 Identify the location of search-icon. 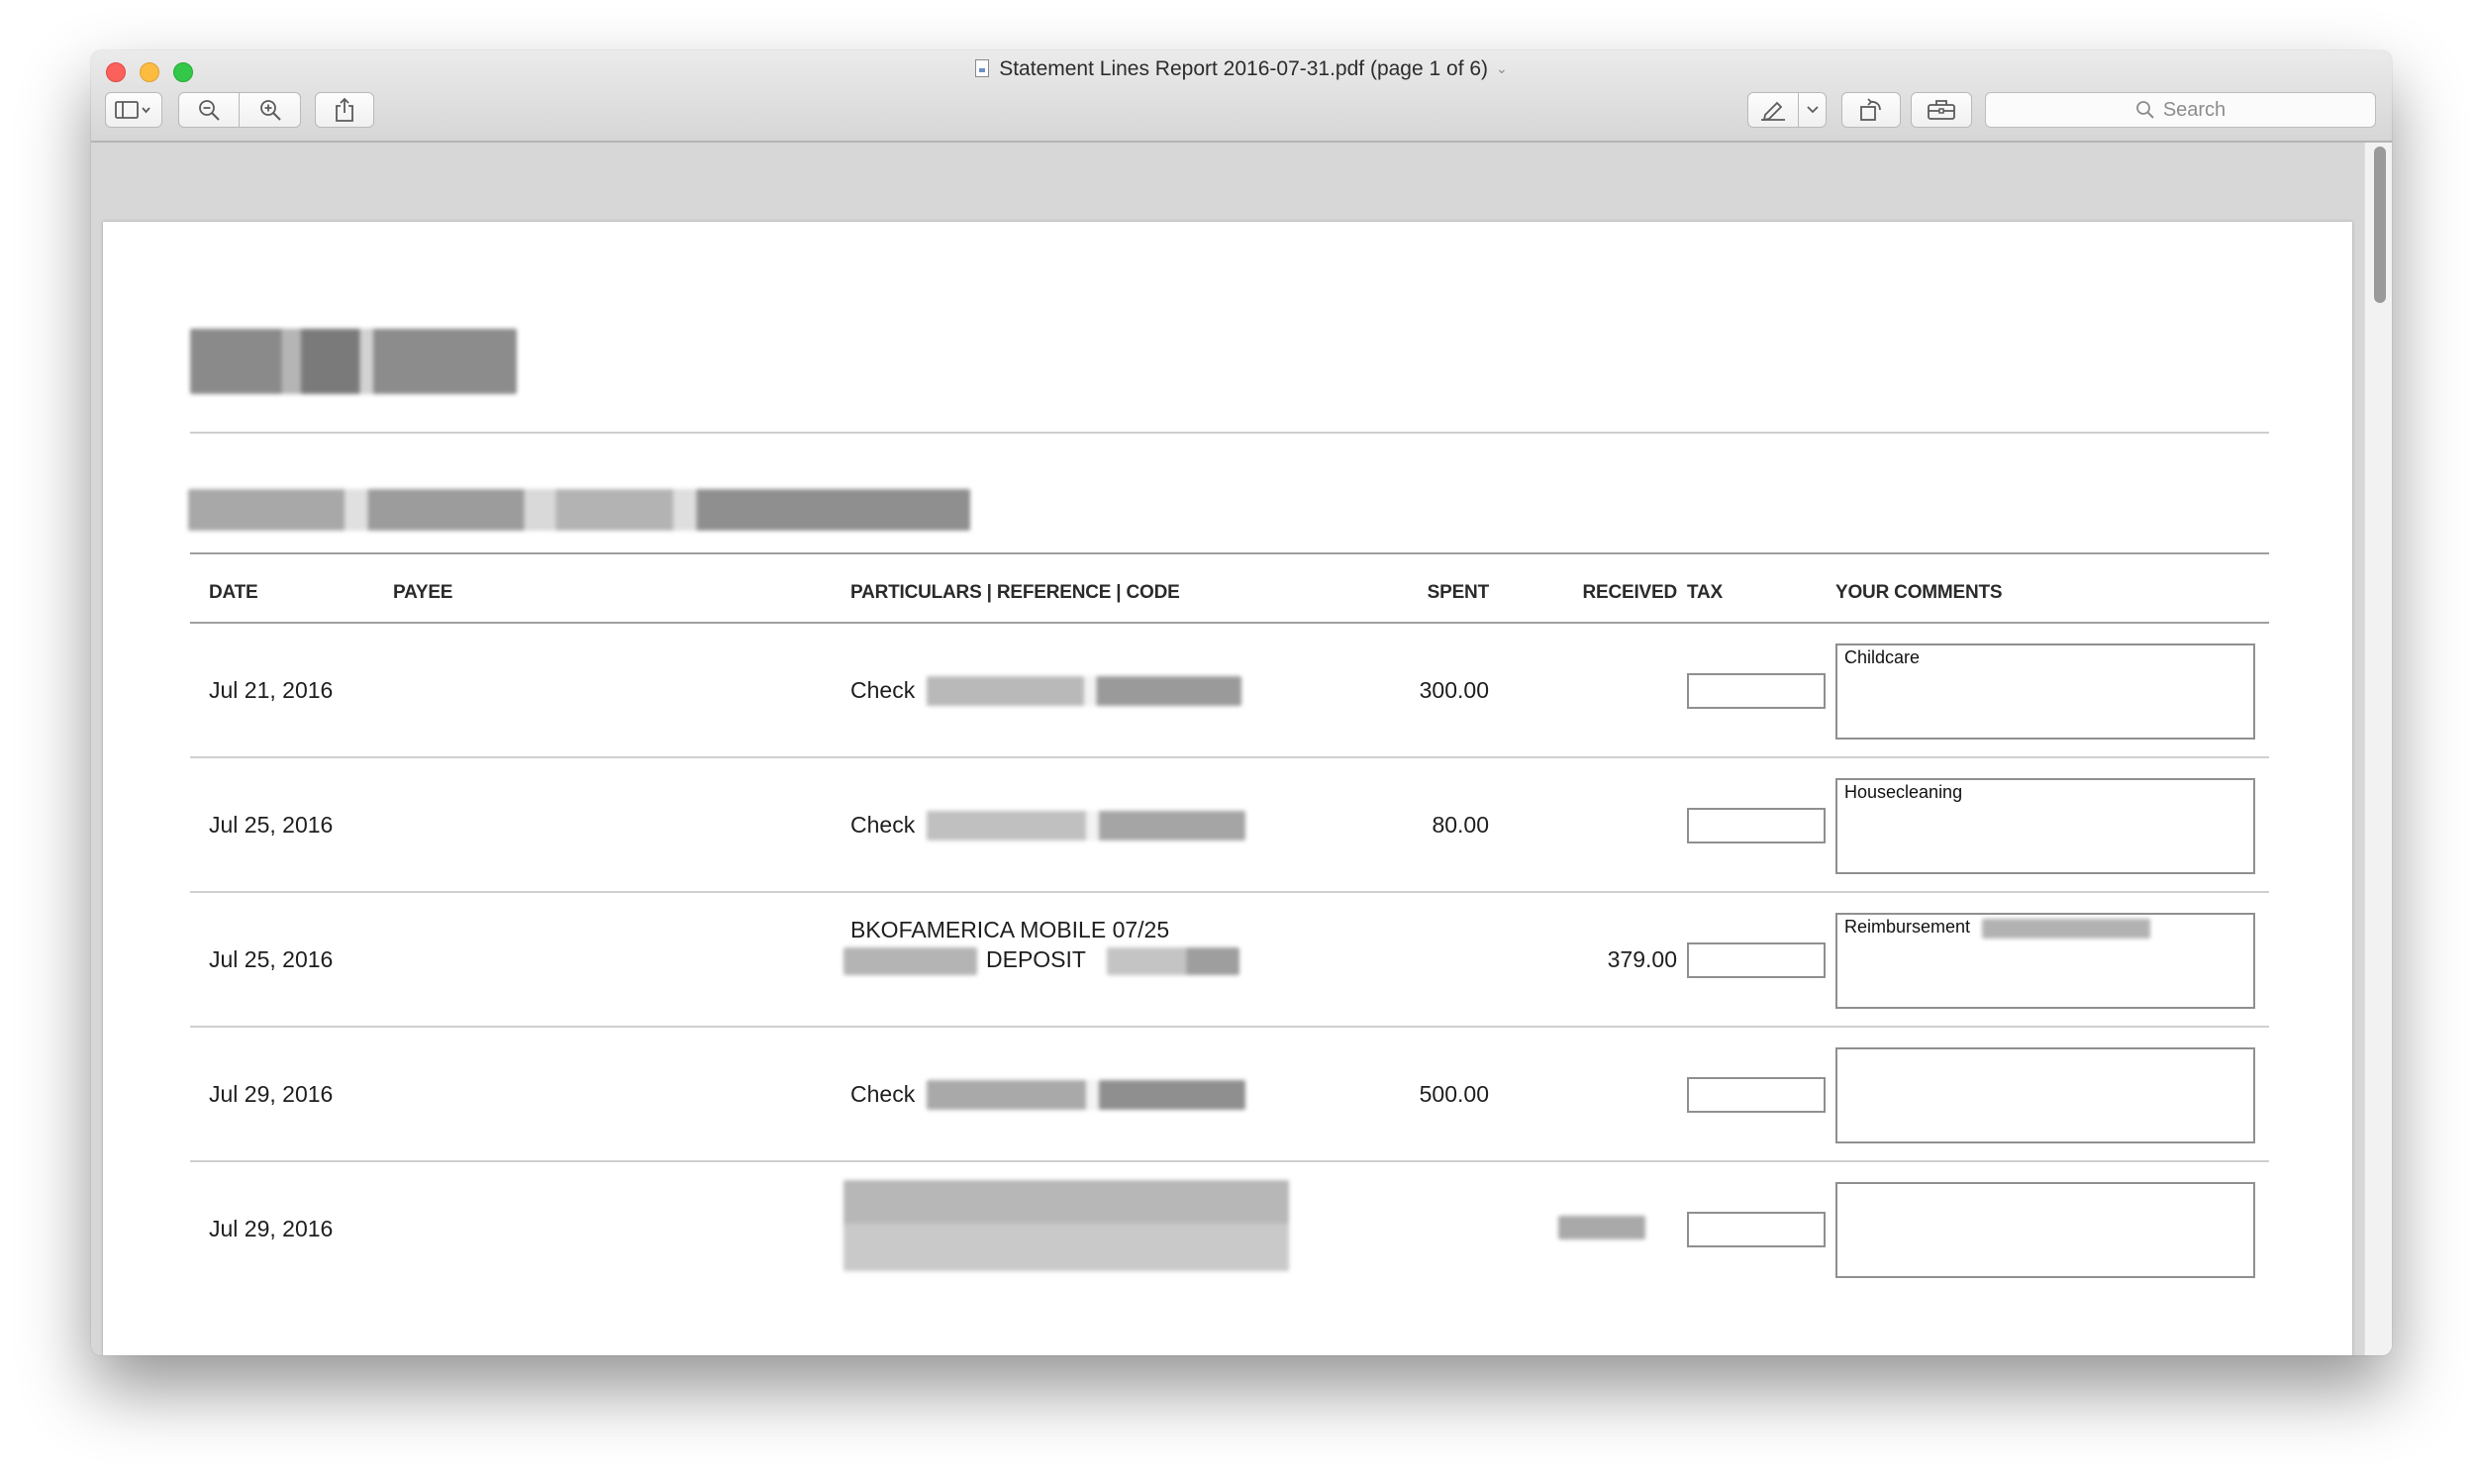
(2144, 110).